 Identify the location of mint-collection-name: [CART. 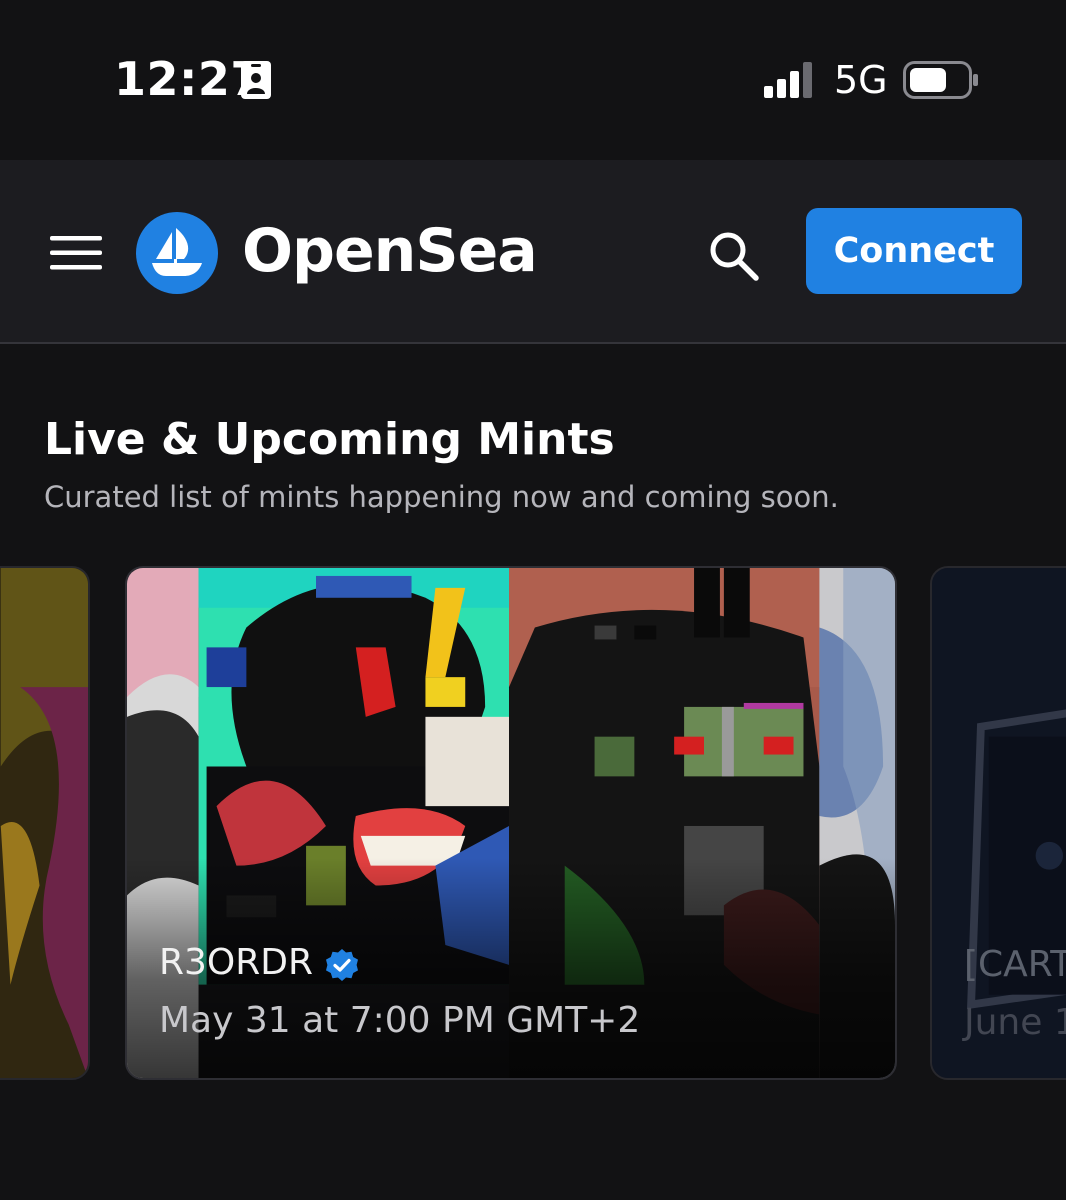
(1015, 964).